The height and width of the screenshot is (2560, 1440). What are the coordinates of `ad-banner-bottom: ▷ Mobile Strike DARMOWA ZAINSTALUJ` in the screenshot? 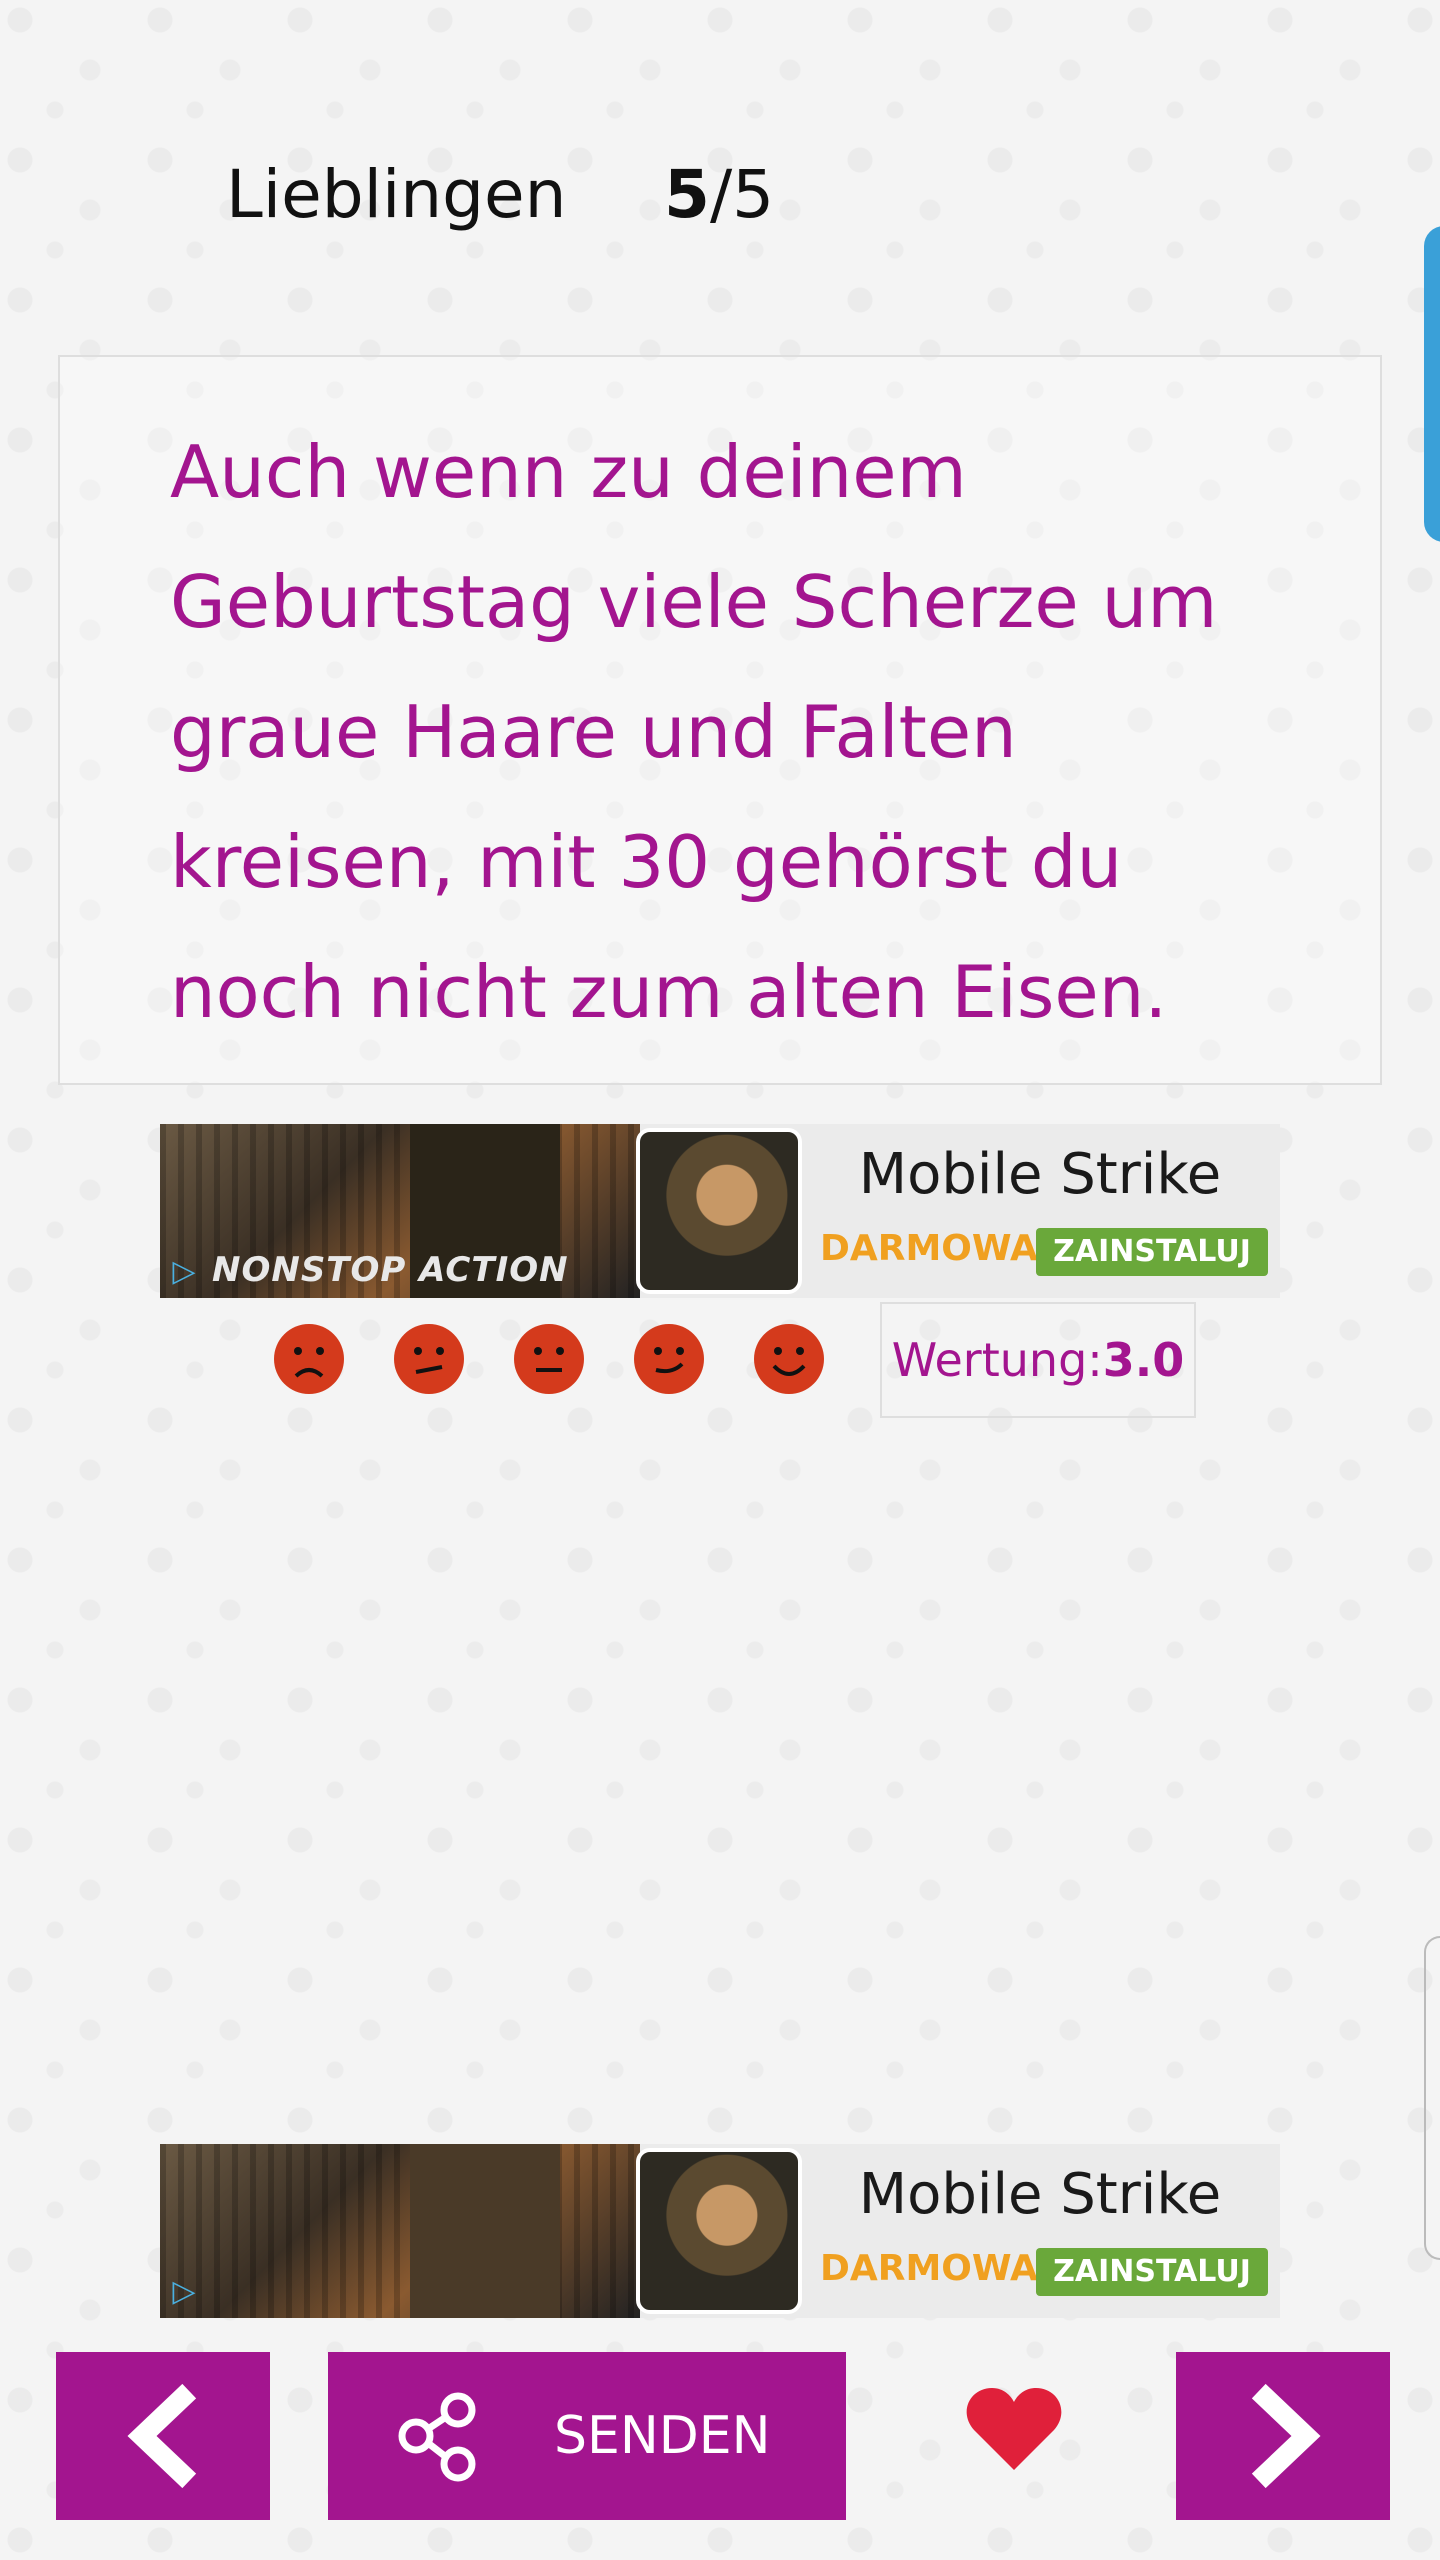 It's located at (720, 2231).